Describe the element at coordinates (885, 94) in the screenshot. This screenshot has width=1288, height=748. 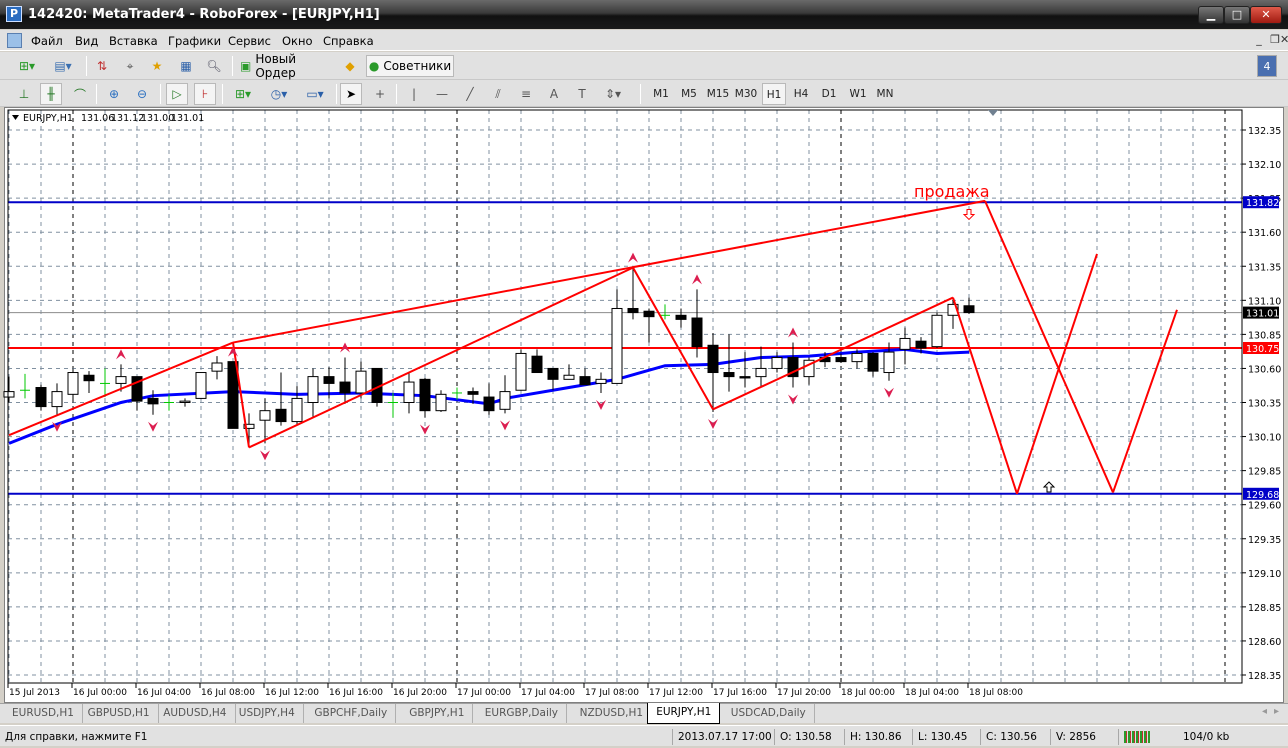
I see `timeframe-mn: MN` at that location.